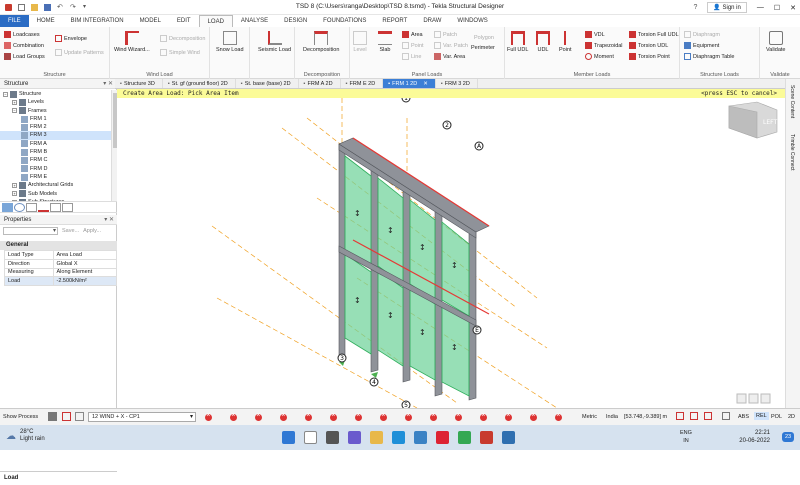  Describe the element at coordinates (14, 111) in the screenshot. I see `expander-icon: −` at that location.